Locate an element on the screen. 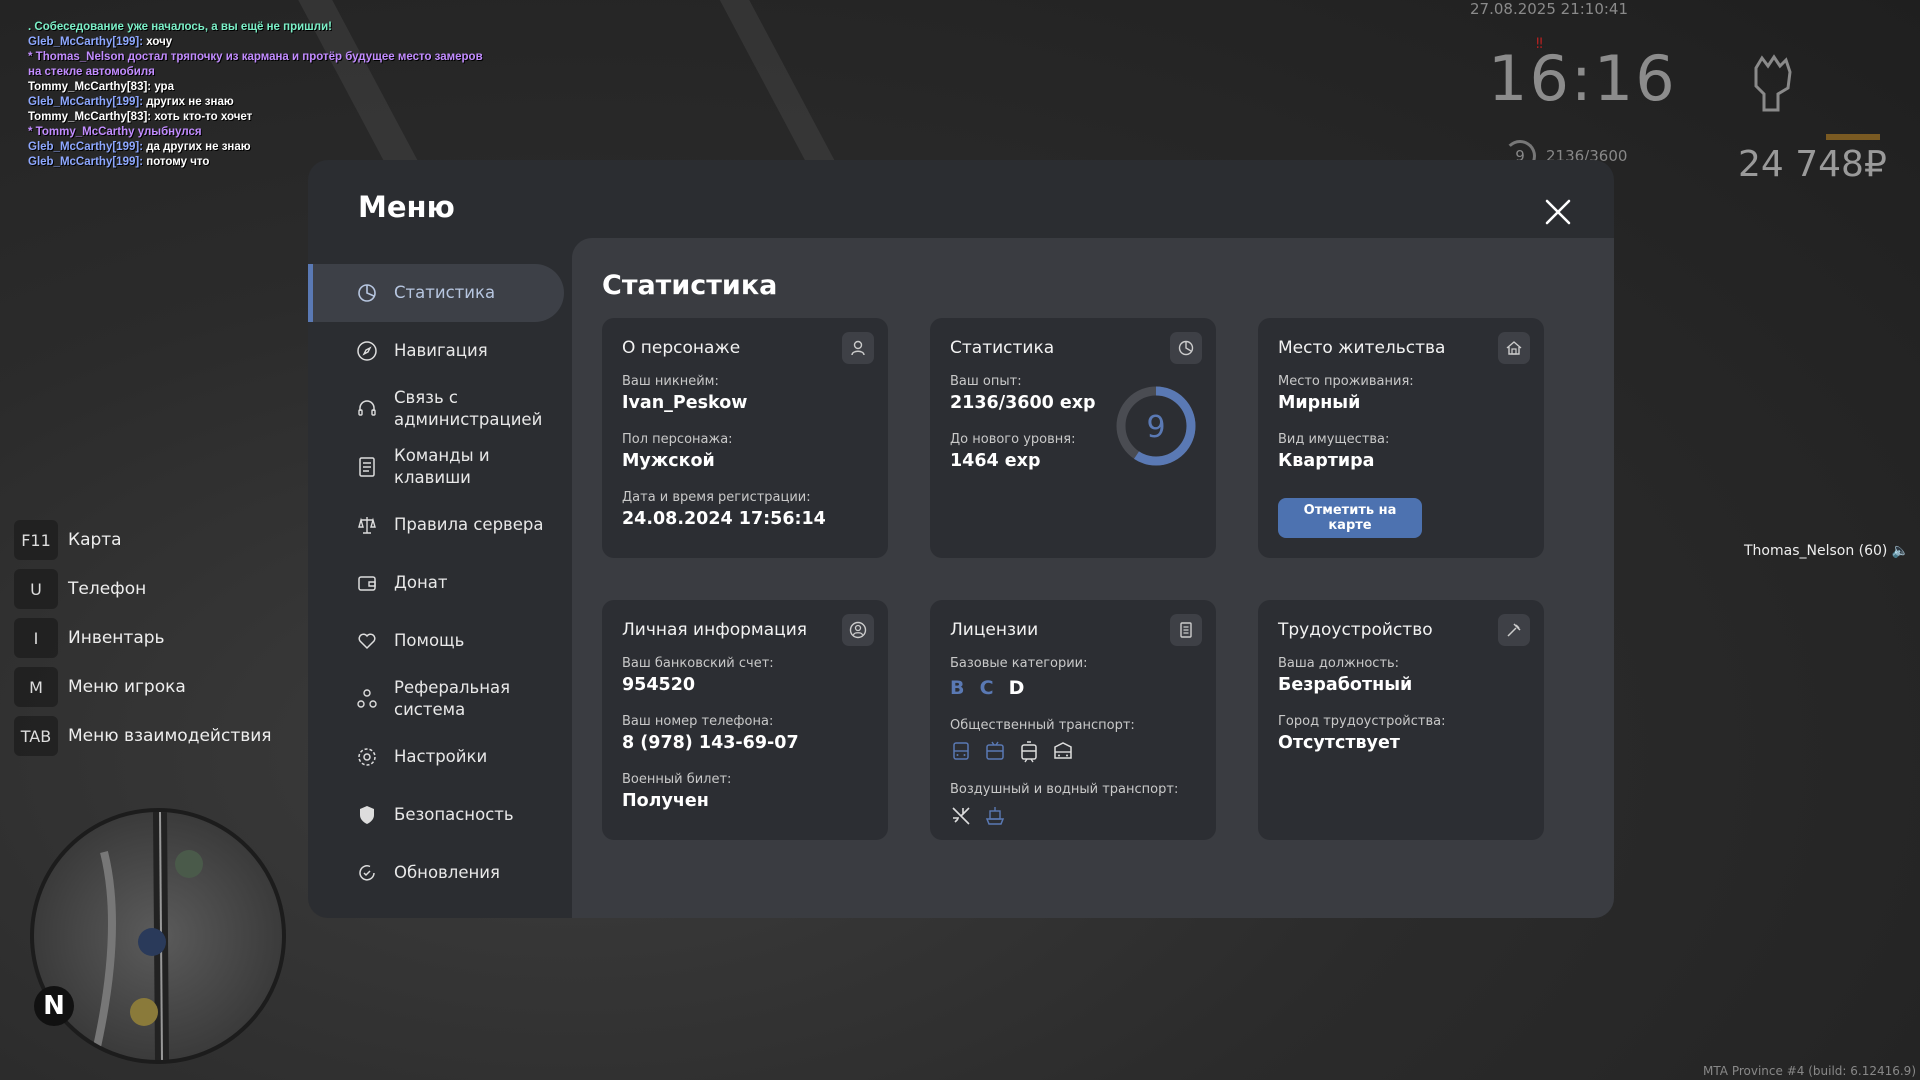 The image size is (1920, 1080). field-label: Военный билет: is located at coordinates (677, 779).